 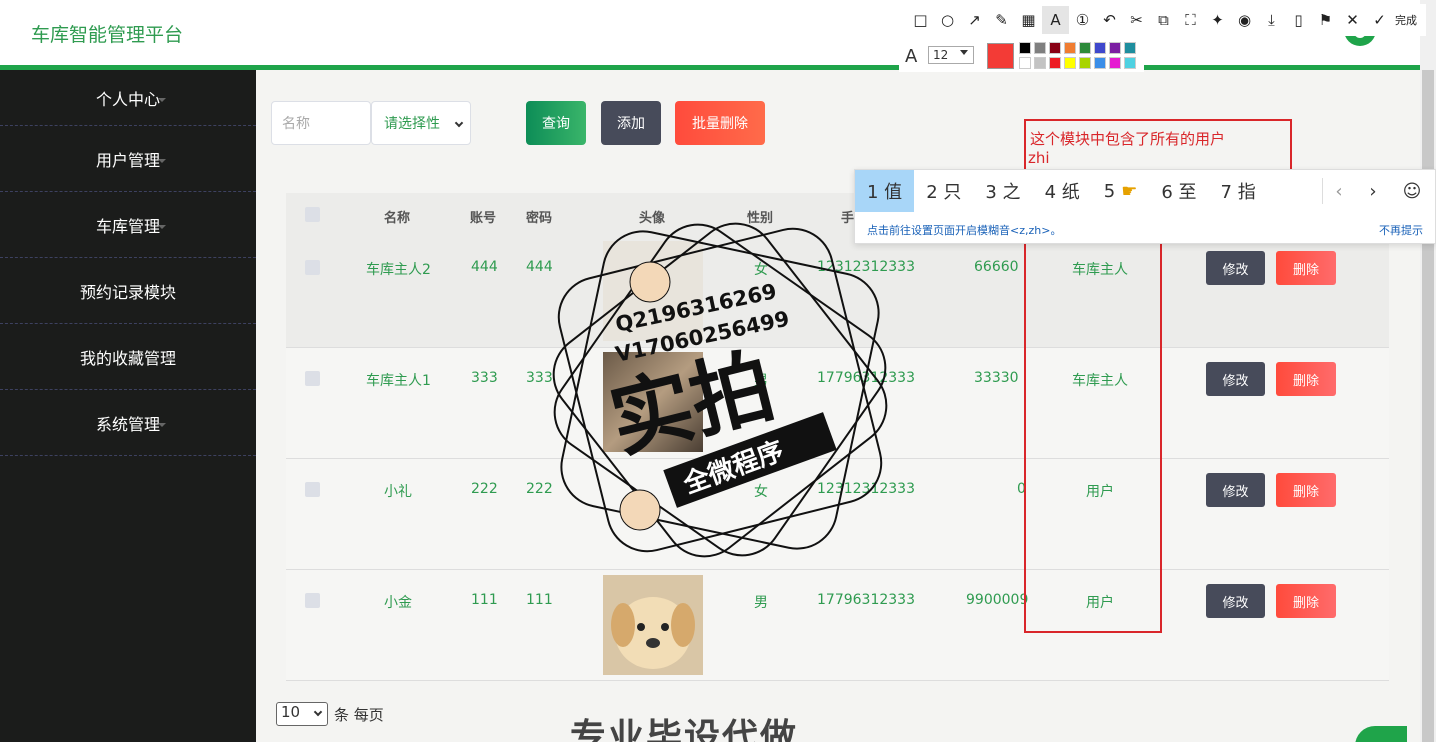 I want to click on cell-balance: 9900009, so click(x=997, y=600).